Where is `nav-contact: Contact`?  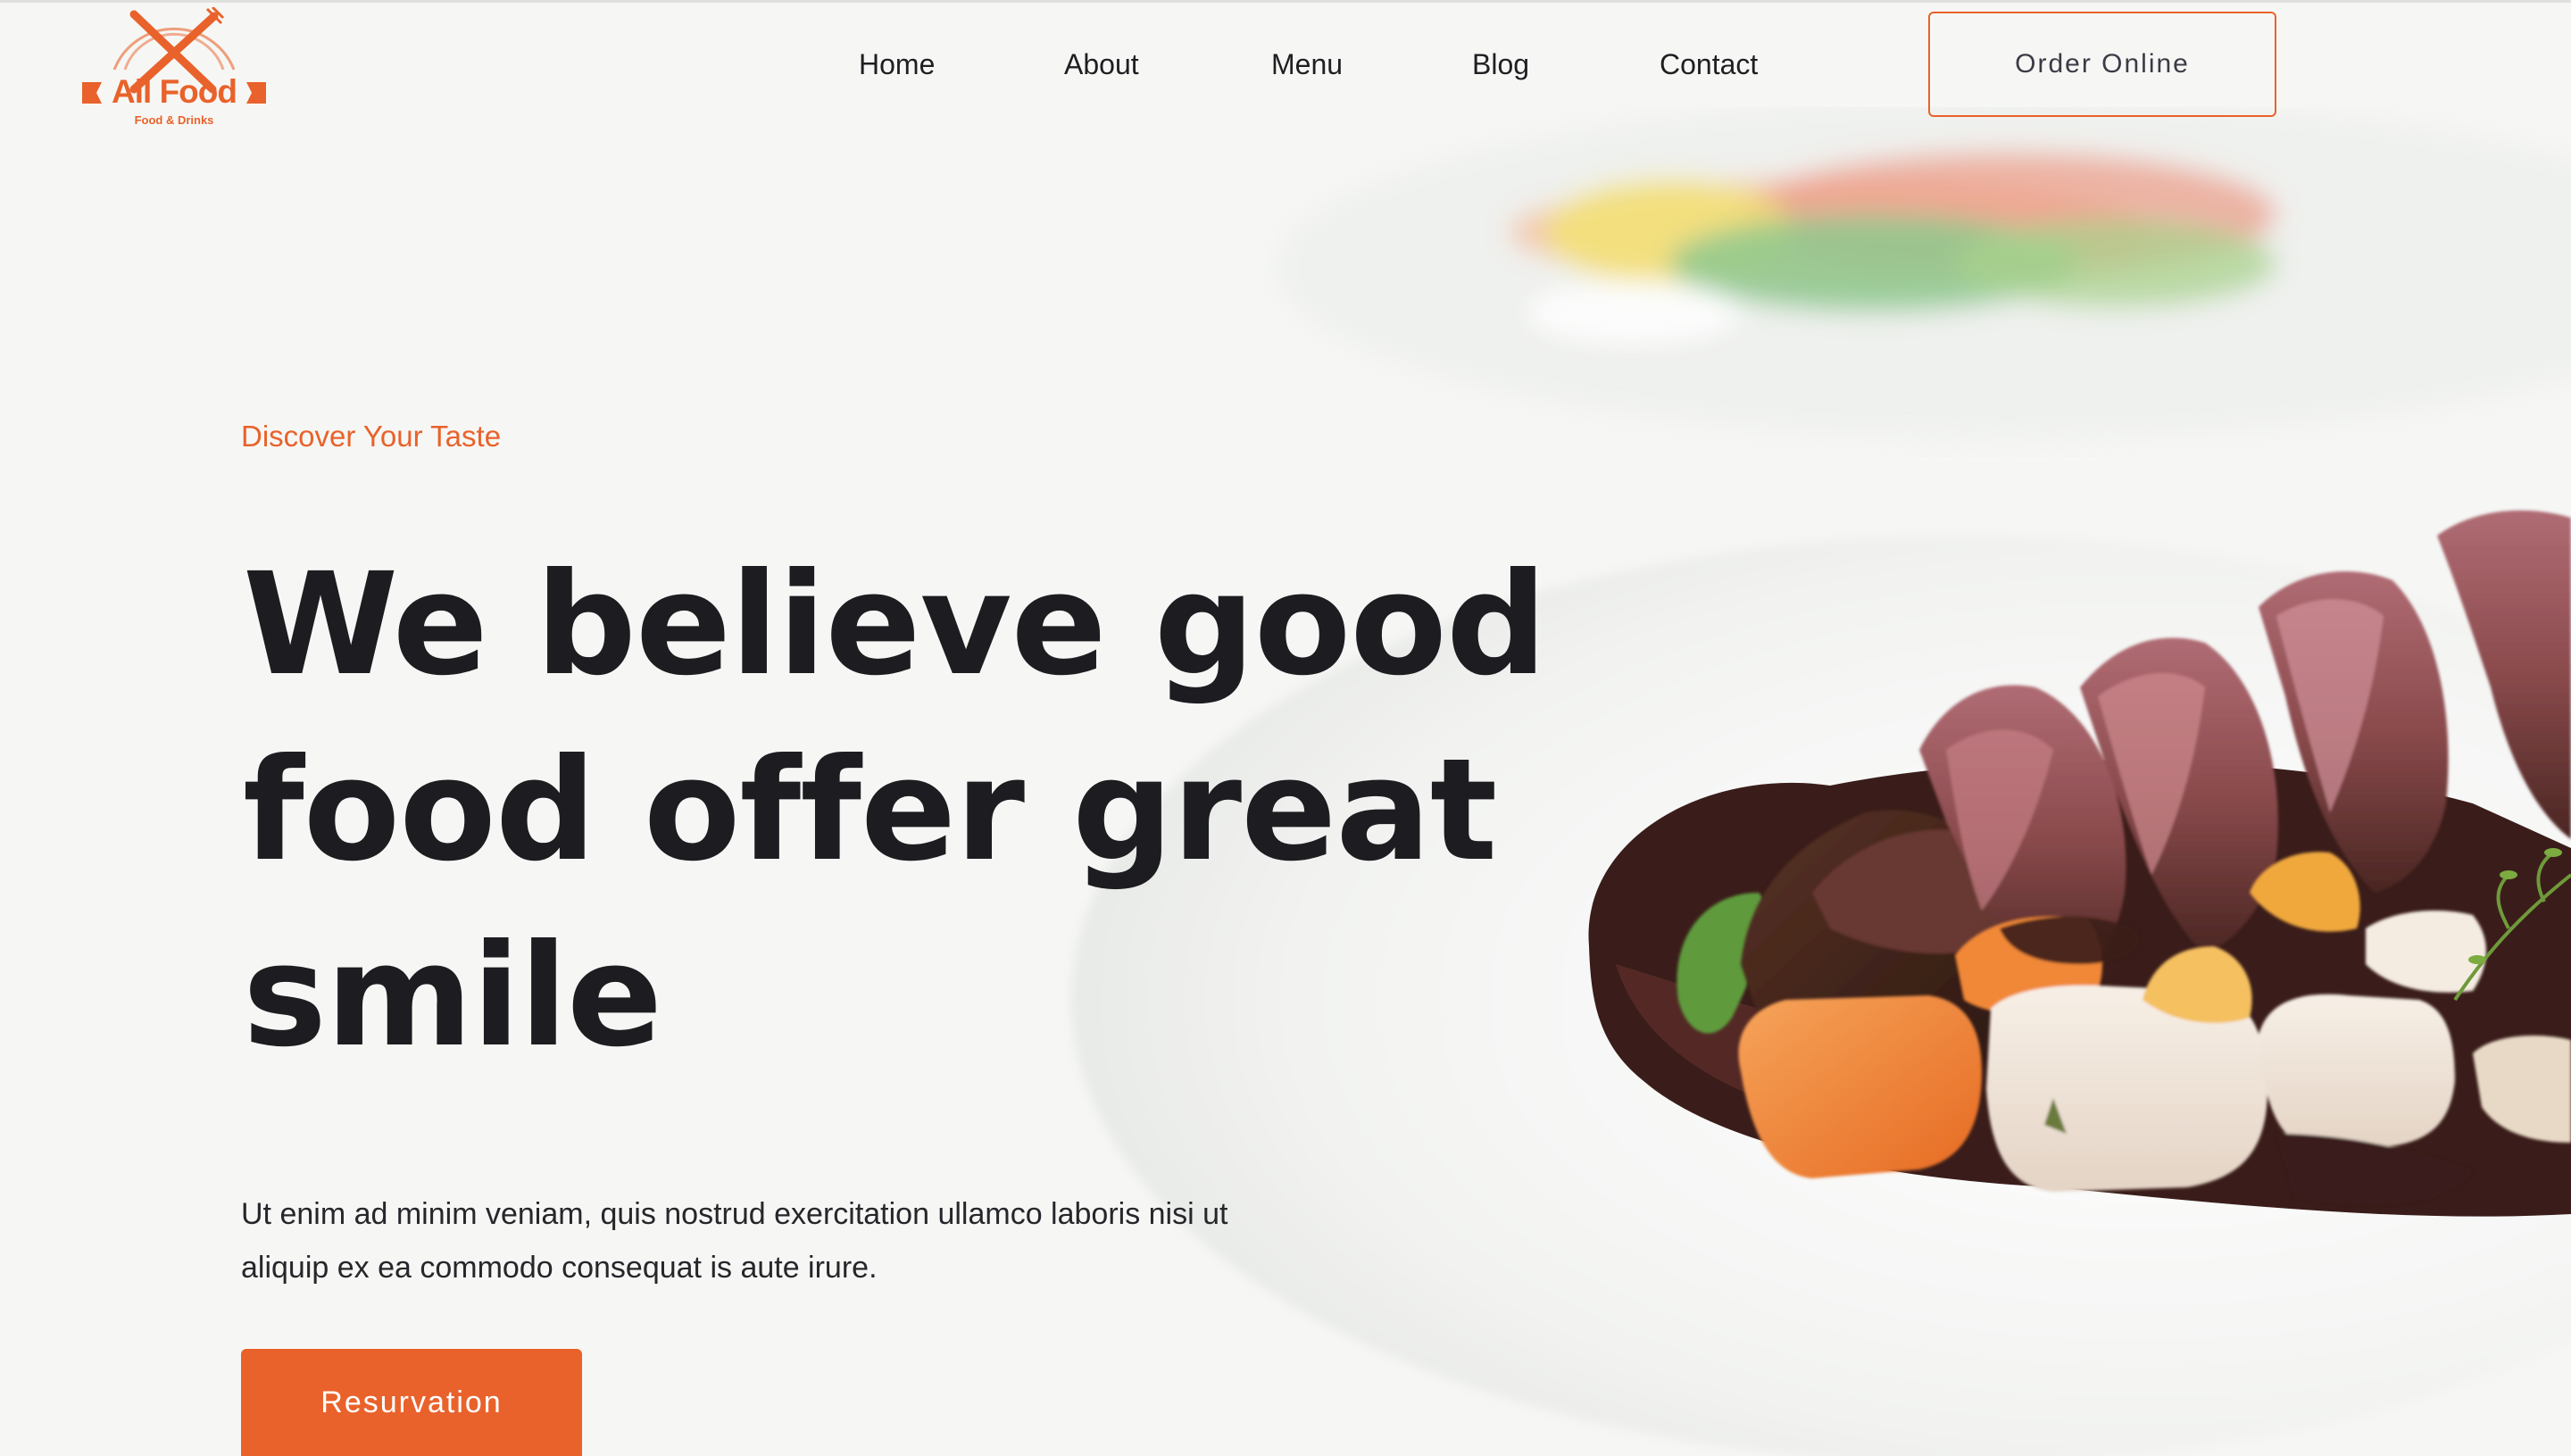
nav-contact: Contact is located at coordinates (1709, 64).